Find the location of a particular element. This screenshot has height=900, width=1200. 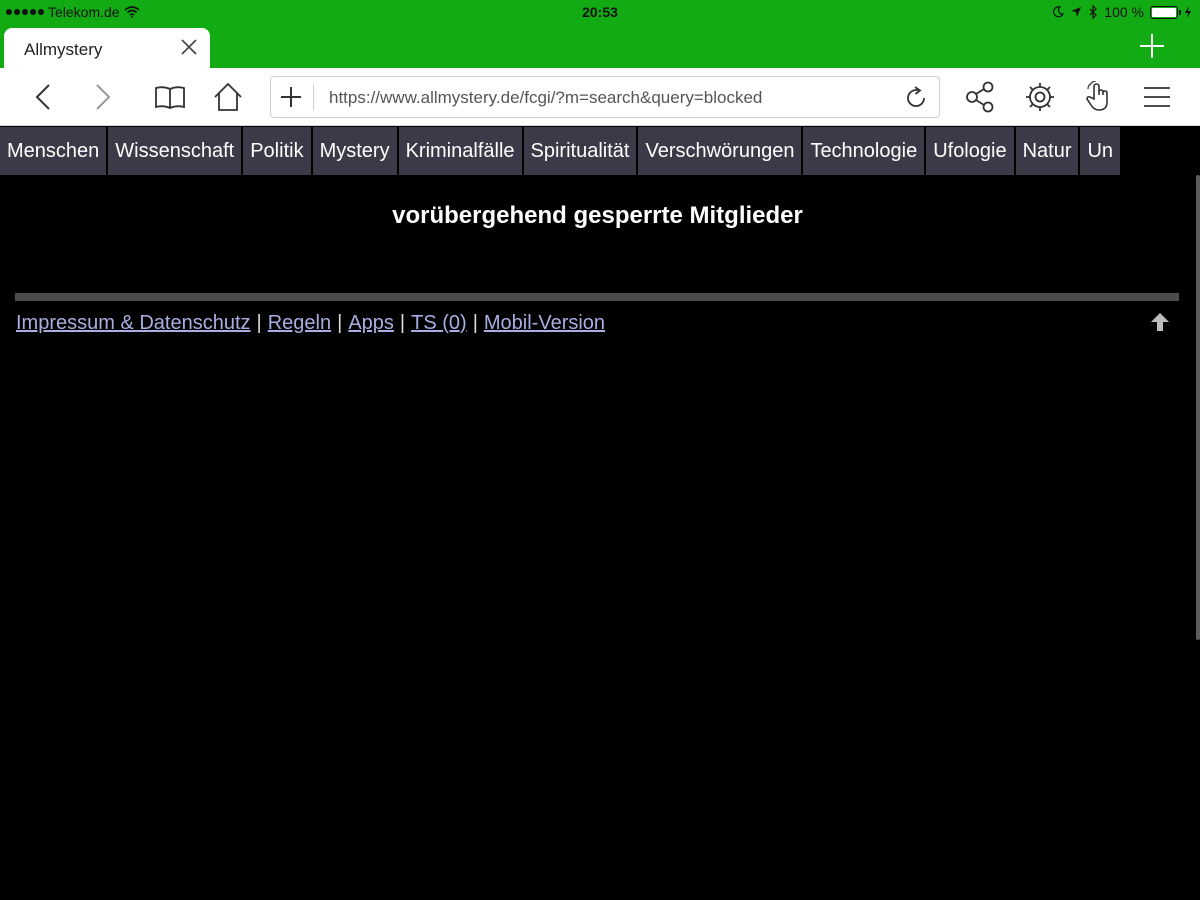

page-title: vorübergehend gesperrte Mitglieder is located at coordinates (597, 215).